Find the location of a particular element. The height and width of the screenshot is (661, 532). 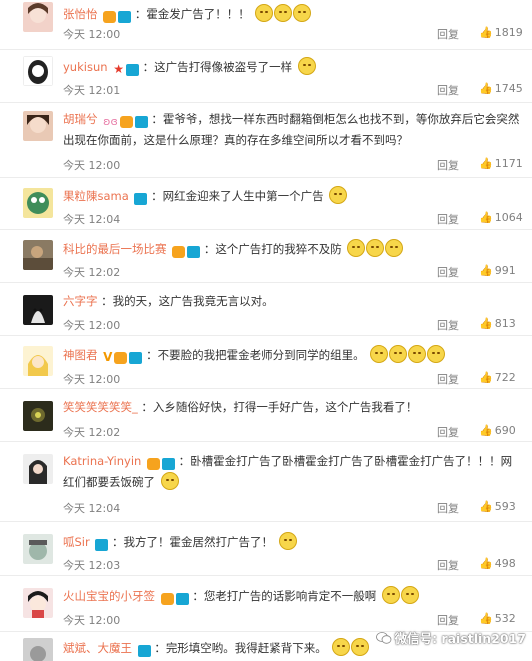

like-button: 👍 593 is located at coordinates (497, 506).